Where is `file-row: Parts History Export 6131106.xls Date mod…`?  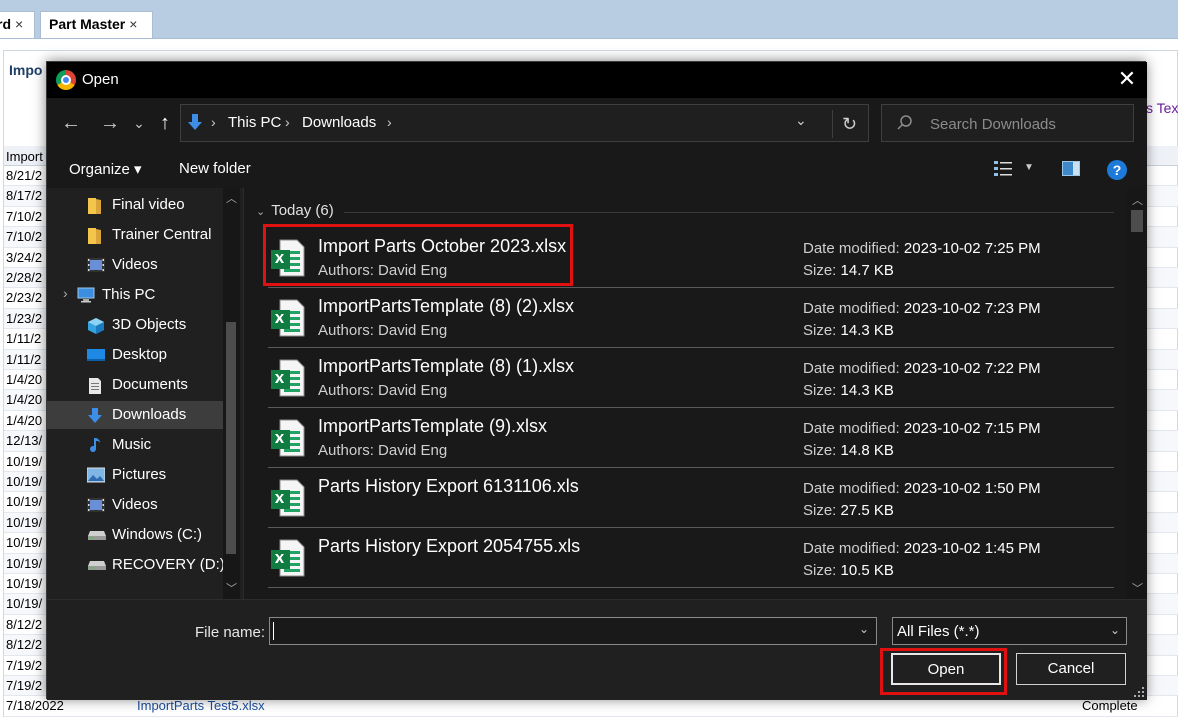
file-row: Parts History Export 6131106.xls Date mod… is located at coordinates (691, 498).